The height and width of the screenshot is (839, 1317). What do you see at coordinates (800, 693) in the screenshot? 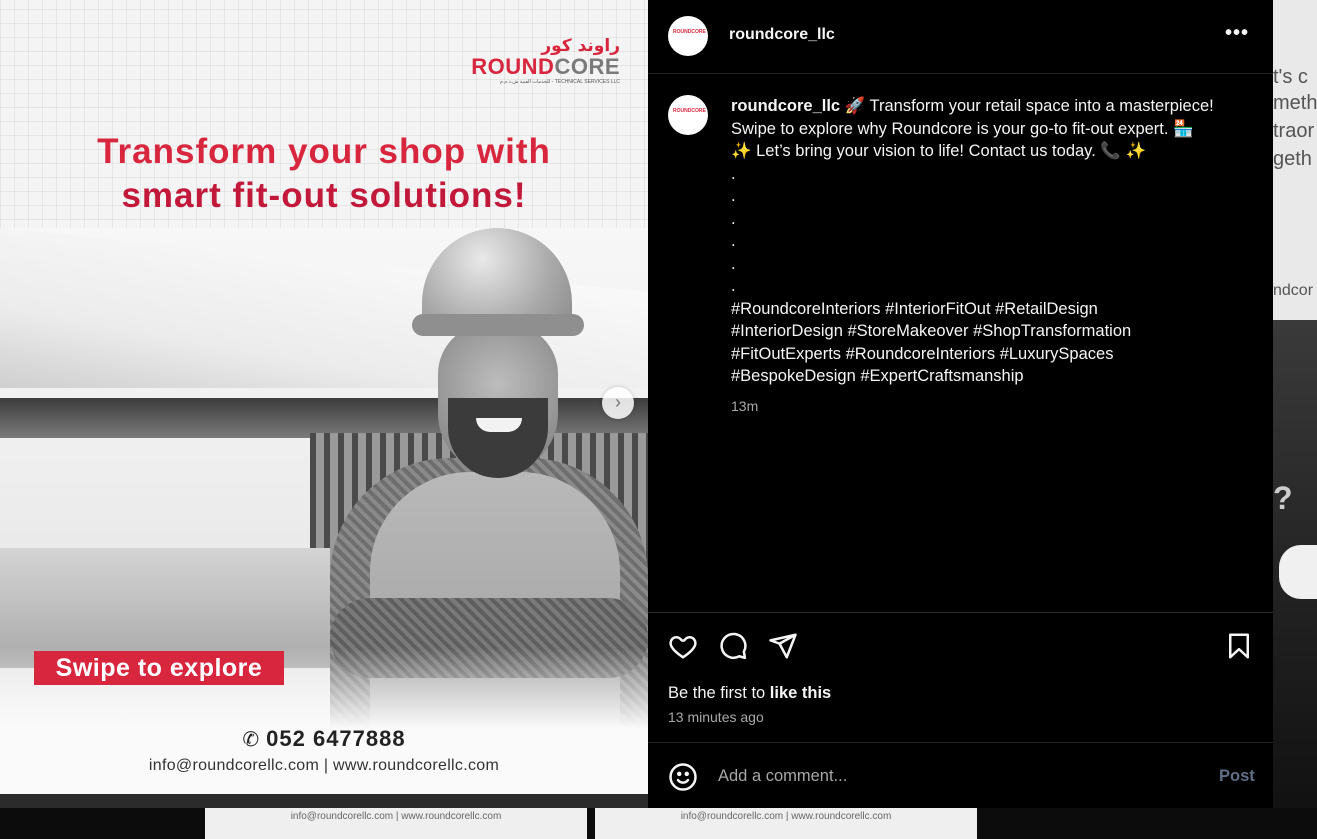
I see `like-this-link: like this` at bounding box center [800, 693].